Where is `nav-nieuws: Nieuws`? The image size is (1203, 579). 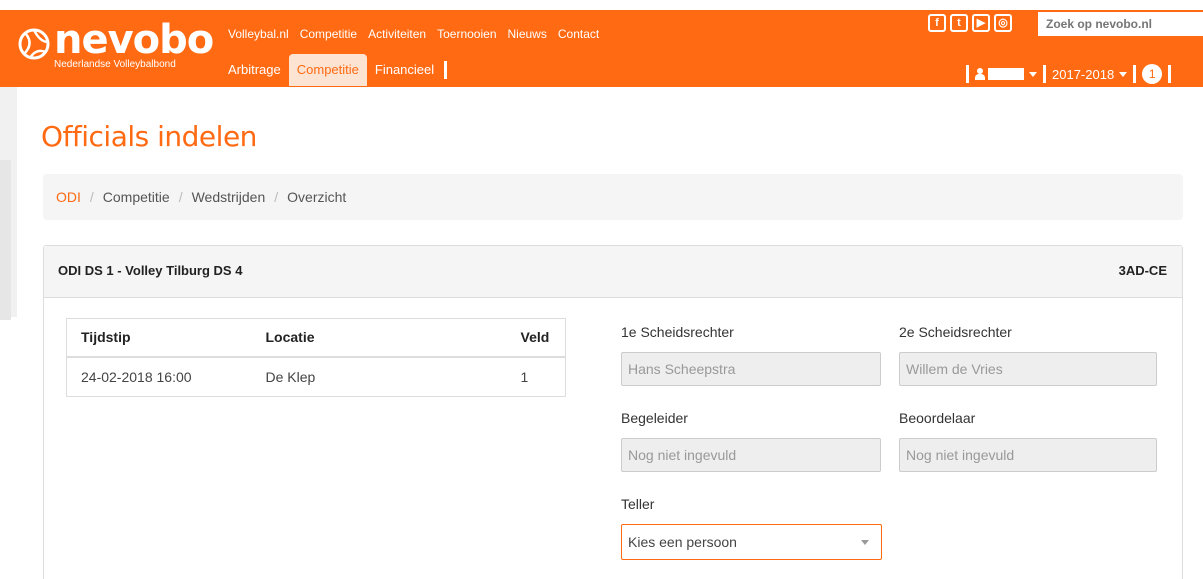 nav-nieuws: Nieuws is located at coordinates (527, 34).